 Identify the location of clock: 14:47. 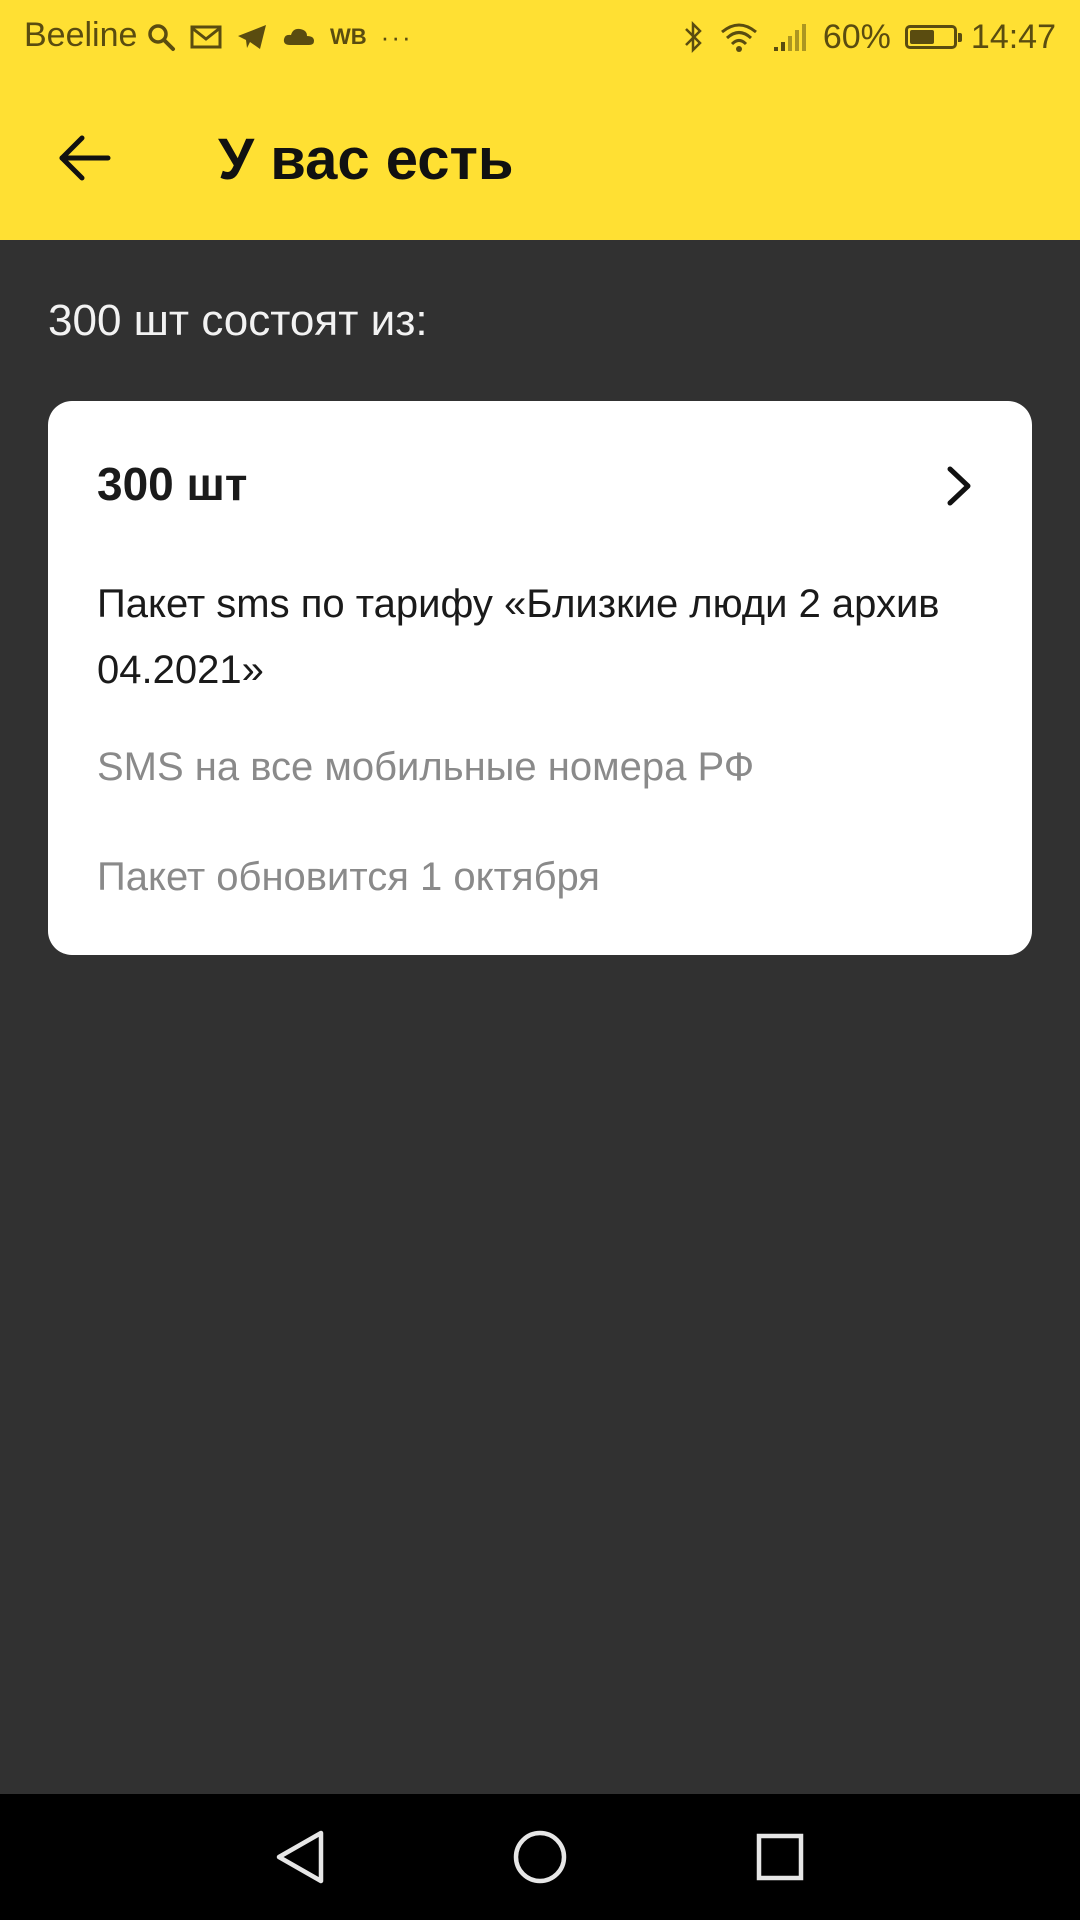
(1013, 36).